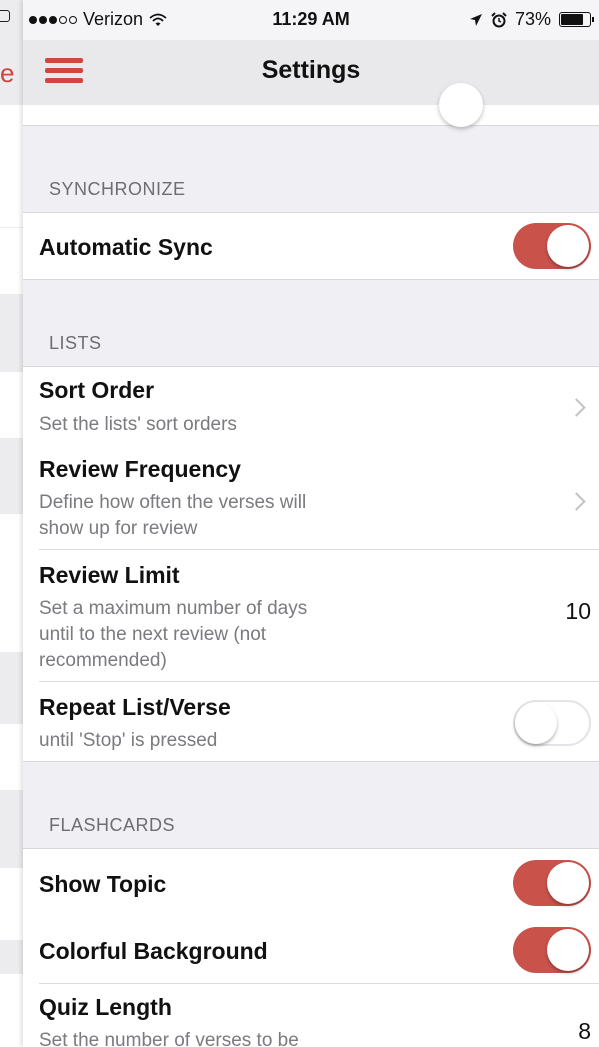 The height and width of the screenshot is (1047, 599). Describe the element at coordinates (552, 950) in the screenshot. I see `colorful-background-toggle` at that location.